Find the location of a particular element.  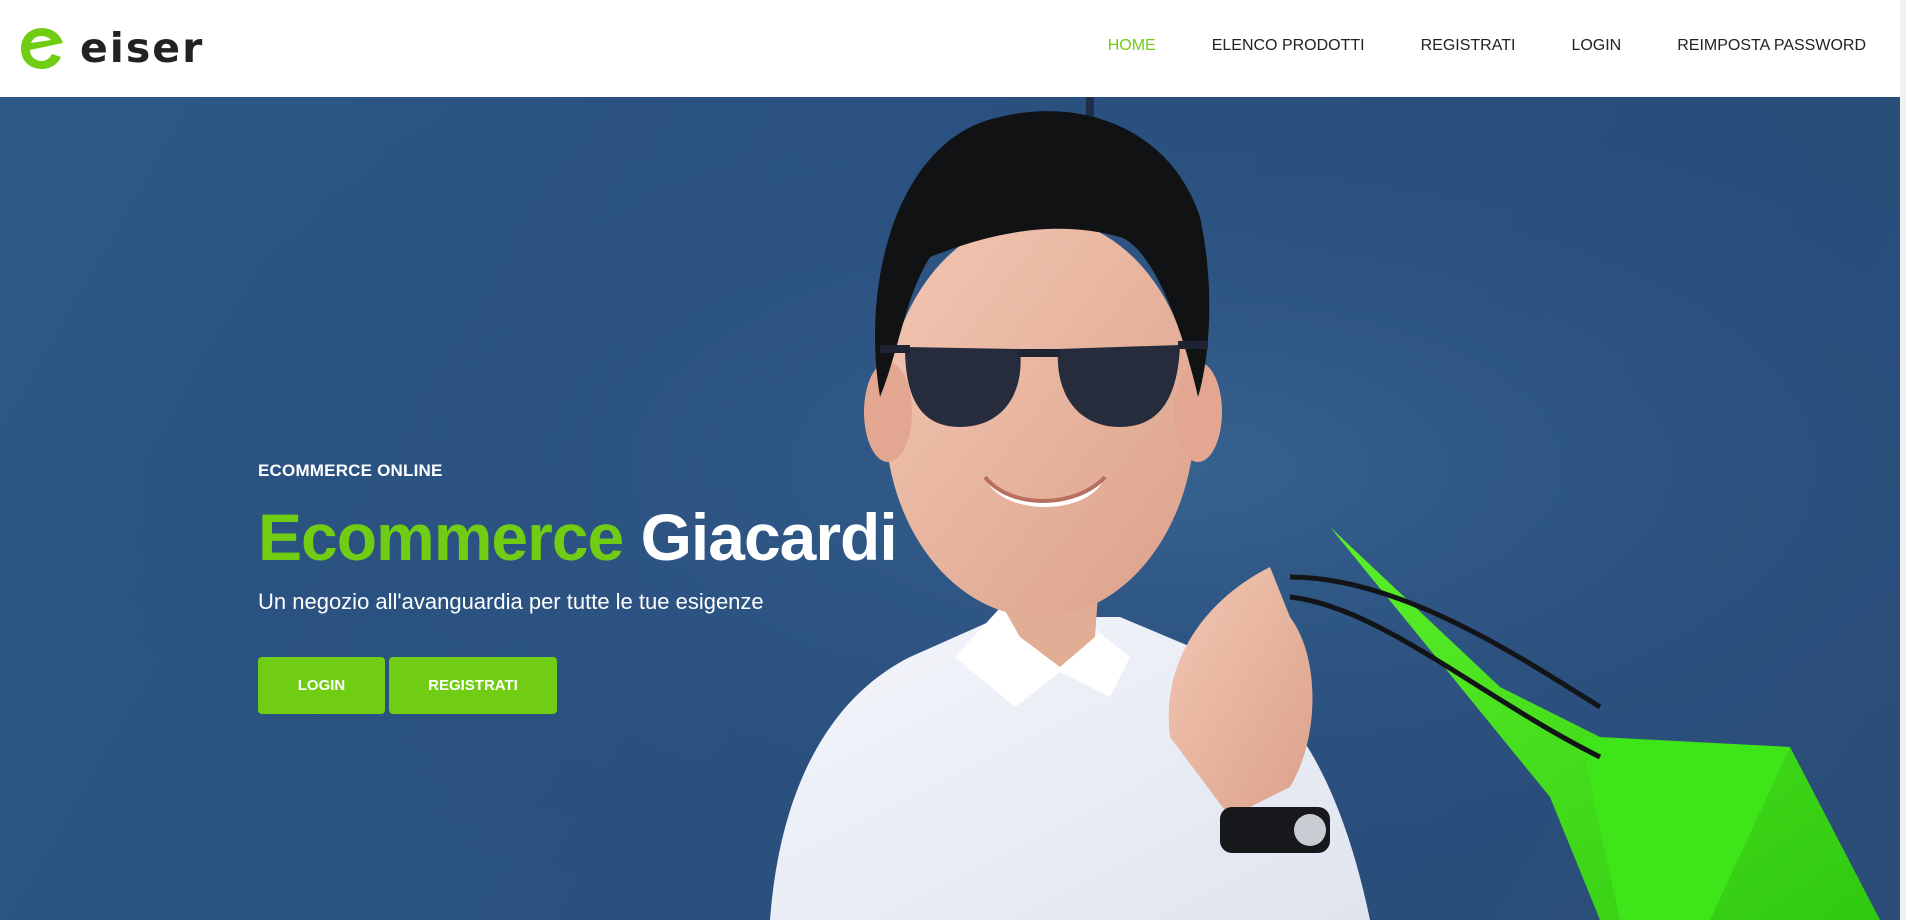

brand-logo: eiser is located at coordinates (111, 48).